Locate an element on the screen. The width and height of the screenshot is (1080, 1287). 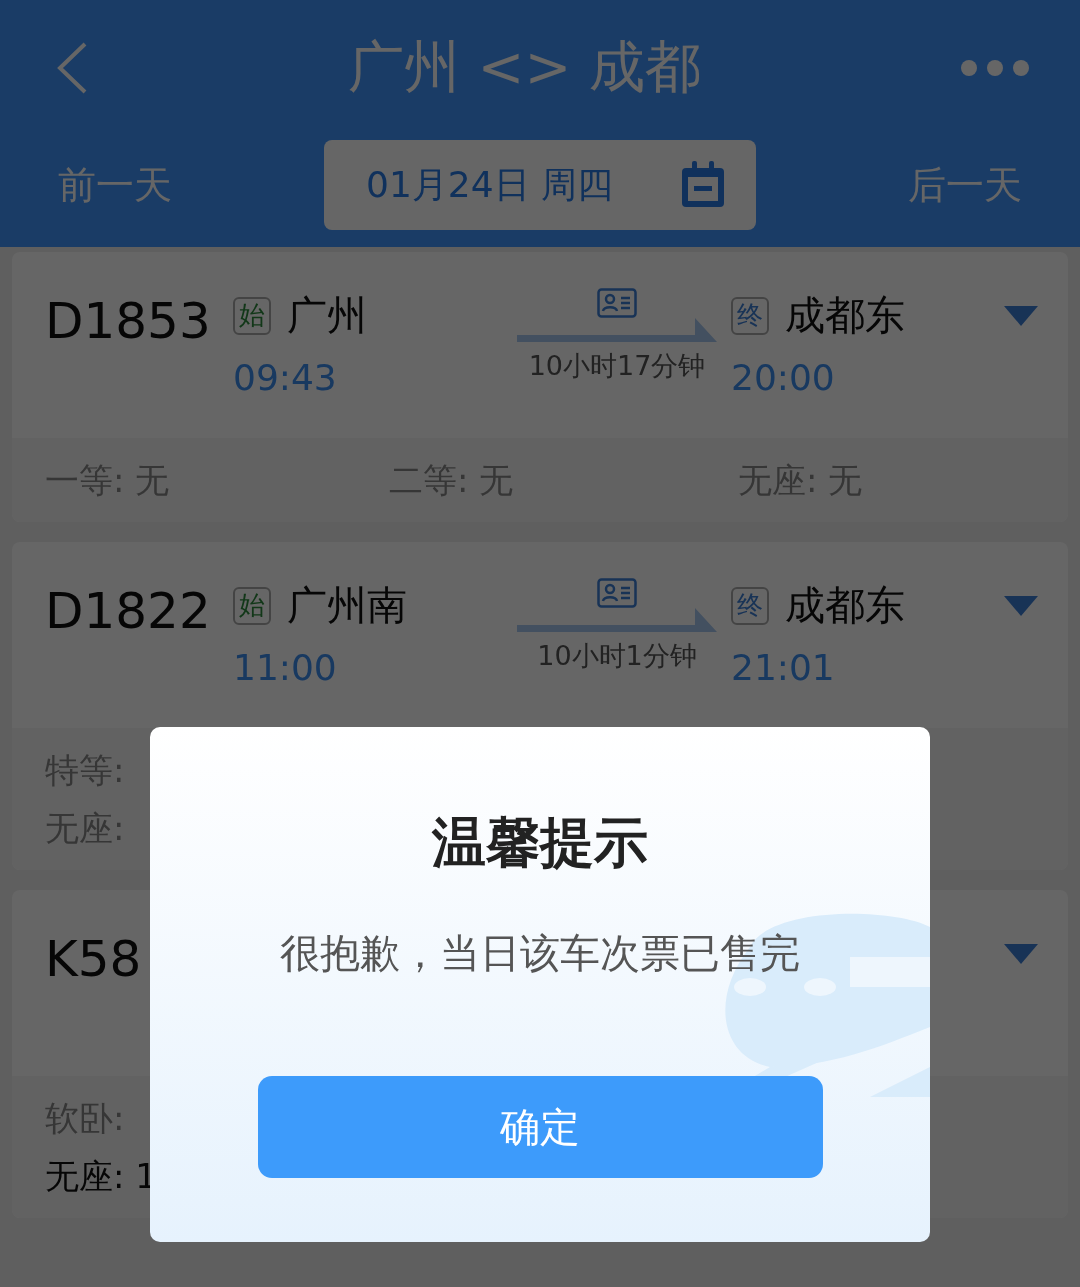
route-title: 广州 <> 成都 is located at coordinates (524, 66).